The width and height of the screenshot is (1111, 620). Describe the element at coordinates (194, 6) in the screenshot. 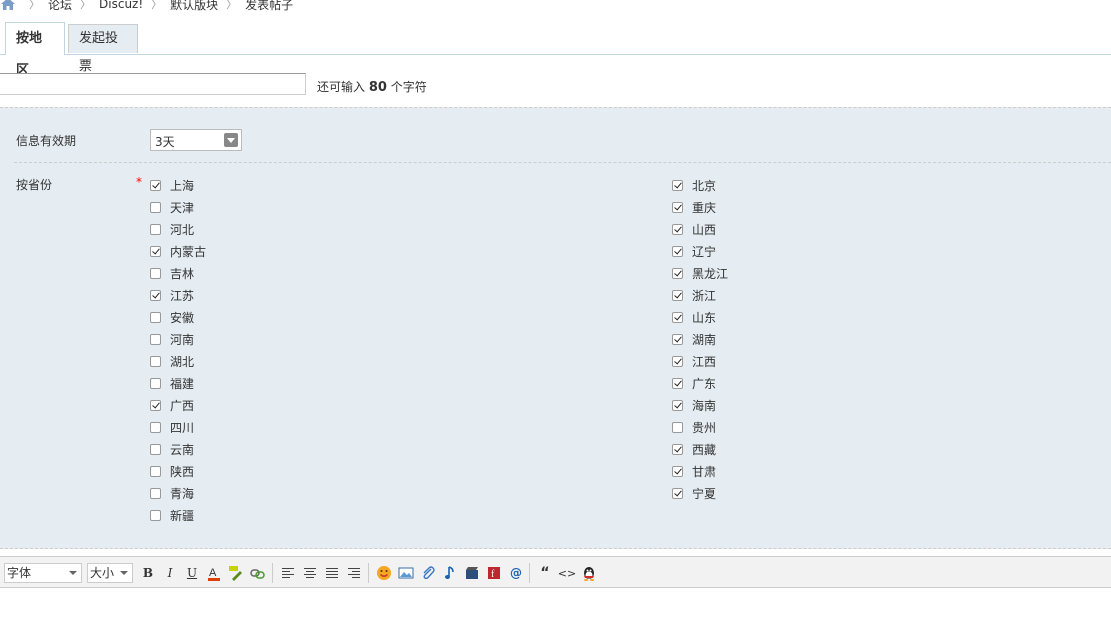

I see `breadcrumb-board: 默认版块` at that location.